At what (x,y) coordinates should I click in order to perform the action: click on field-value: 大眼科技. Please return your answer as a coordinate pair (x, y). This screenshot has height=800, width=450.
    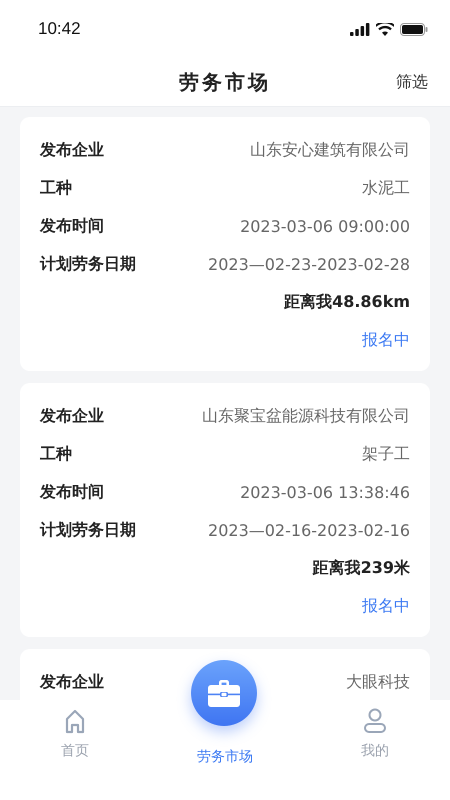
    Looking at the image, I should click on (378, 682).